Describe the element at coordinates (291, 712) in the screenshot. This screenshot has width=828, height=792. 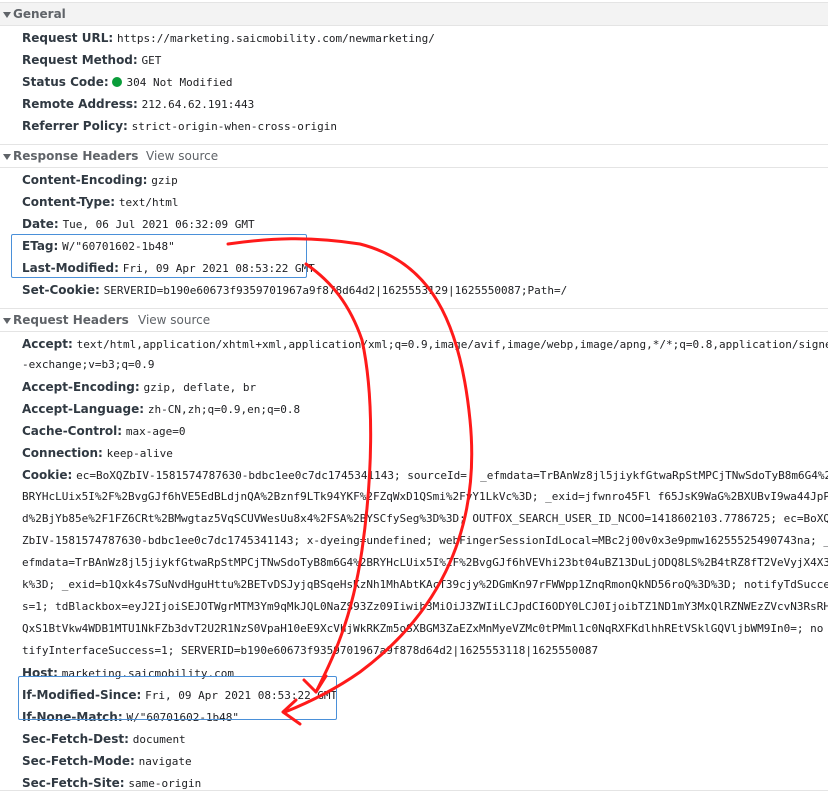
I see `etag-arrowhead` at that location.